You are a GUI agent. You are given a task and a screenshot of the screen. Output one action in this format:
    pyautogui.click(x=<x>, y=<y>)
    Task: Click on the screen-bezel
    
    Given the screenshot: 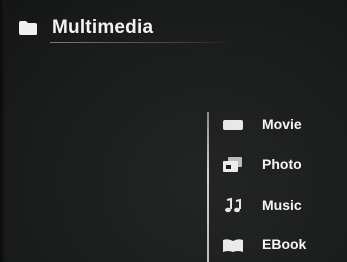 What is the action you would take?
    pyautogui.click(x=2, y=131)
    